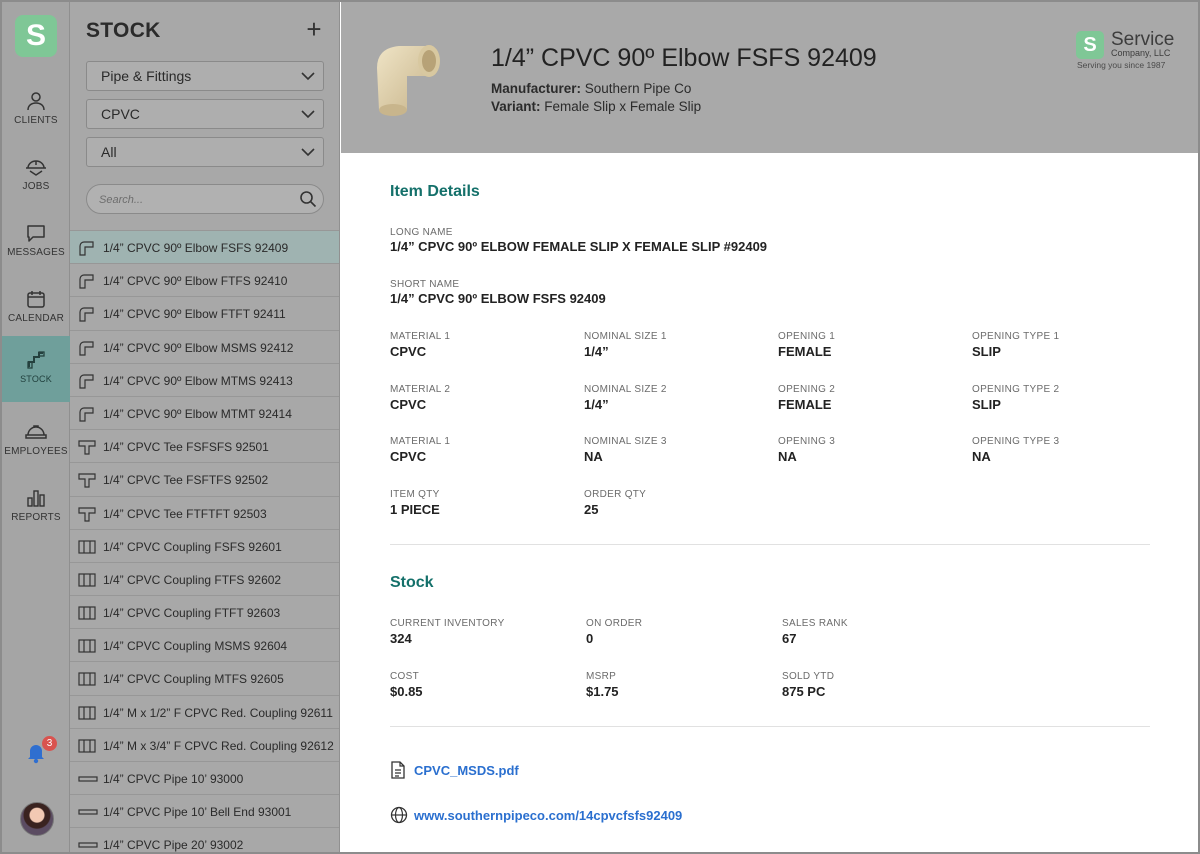 The width and height of the screenshot is (1200, 854). What do you see at coordinates (981, 456) in the screenshot?
I see `field-value: NA` at bounding box center [981, 456].